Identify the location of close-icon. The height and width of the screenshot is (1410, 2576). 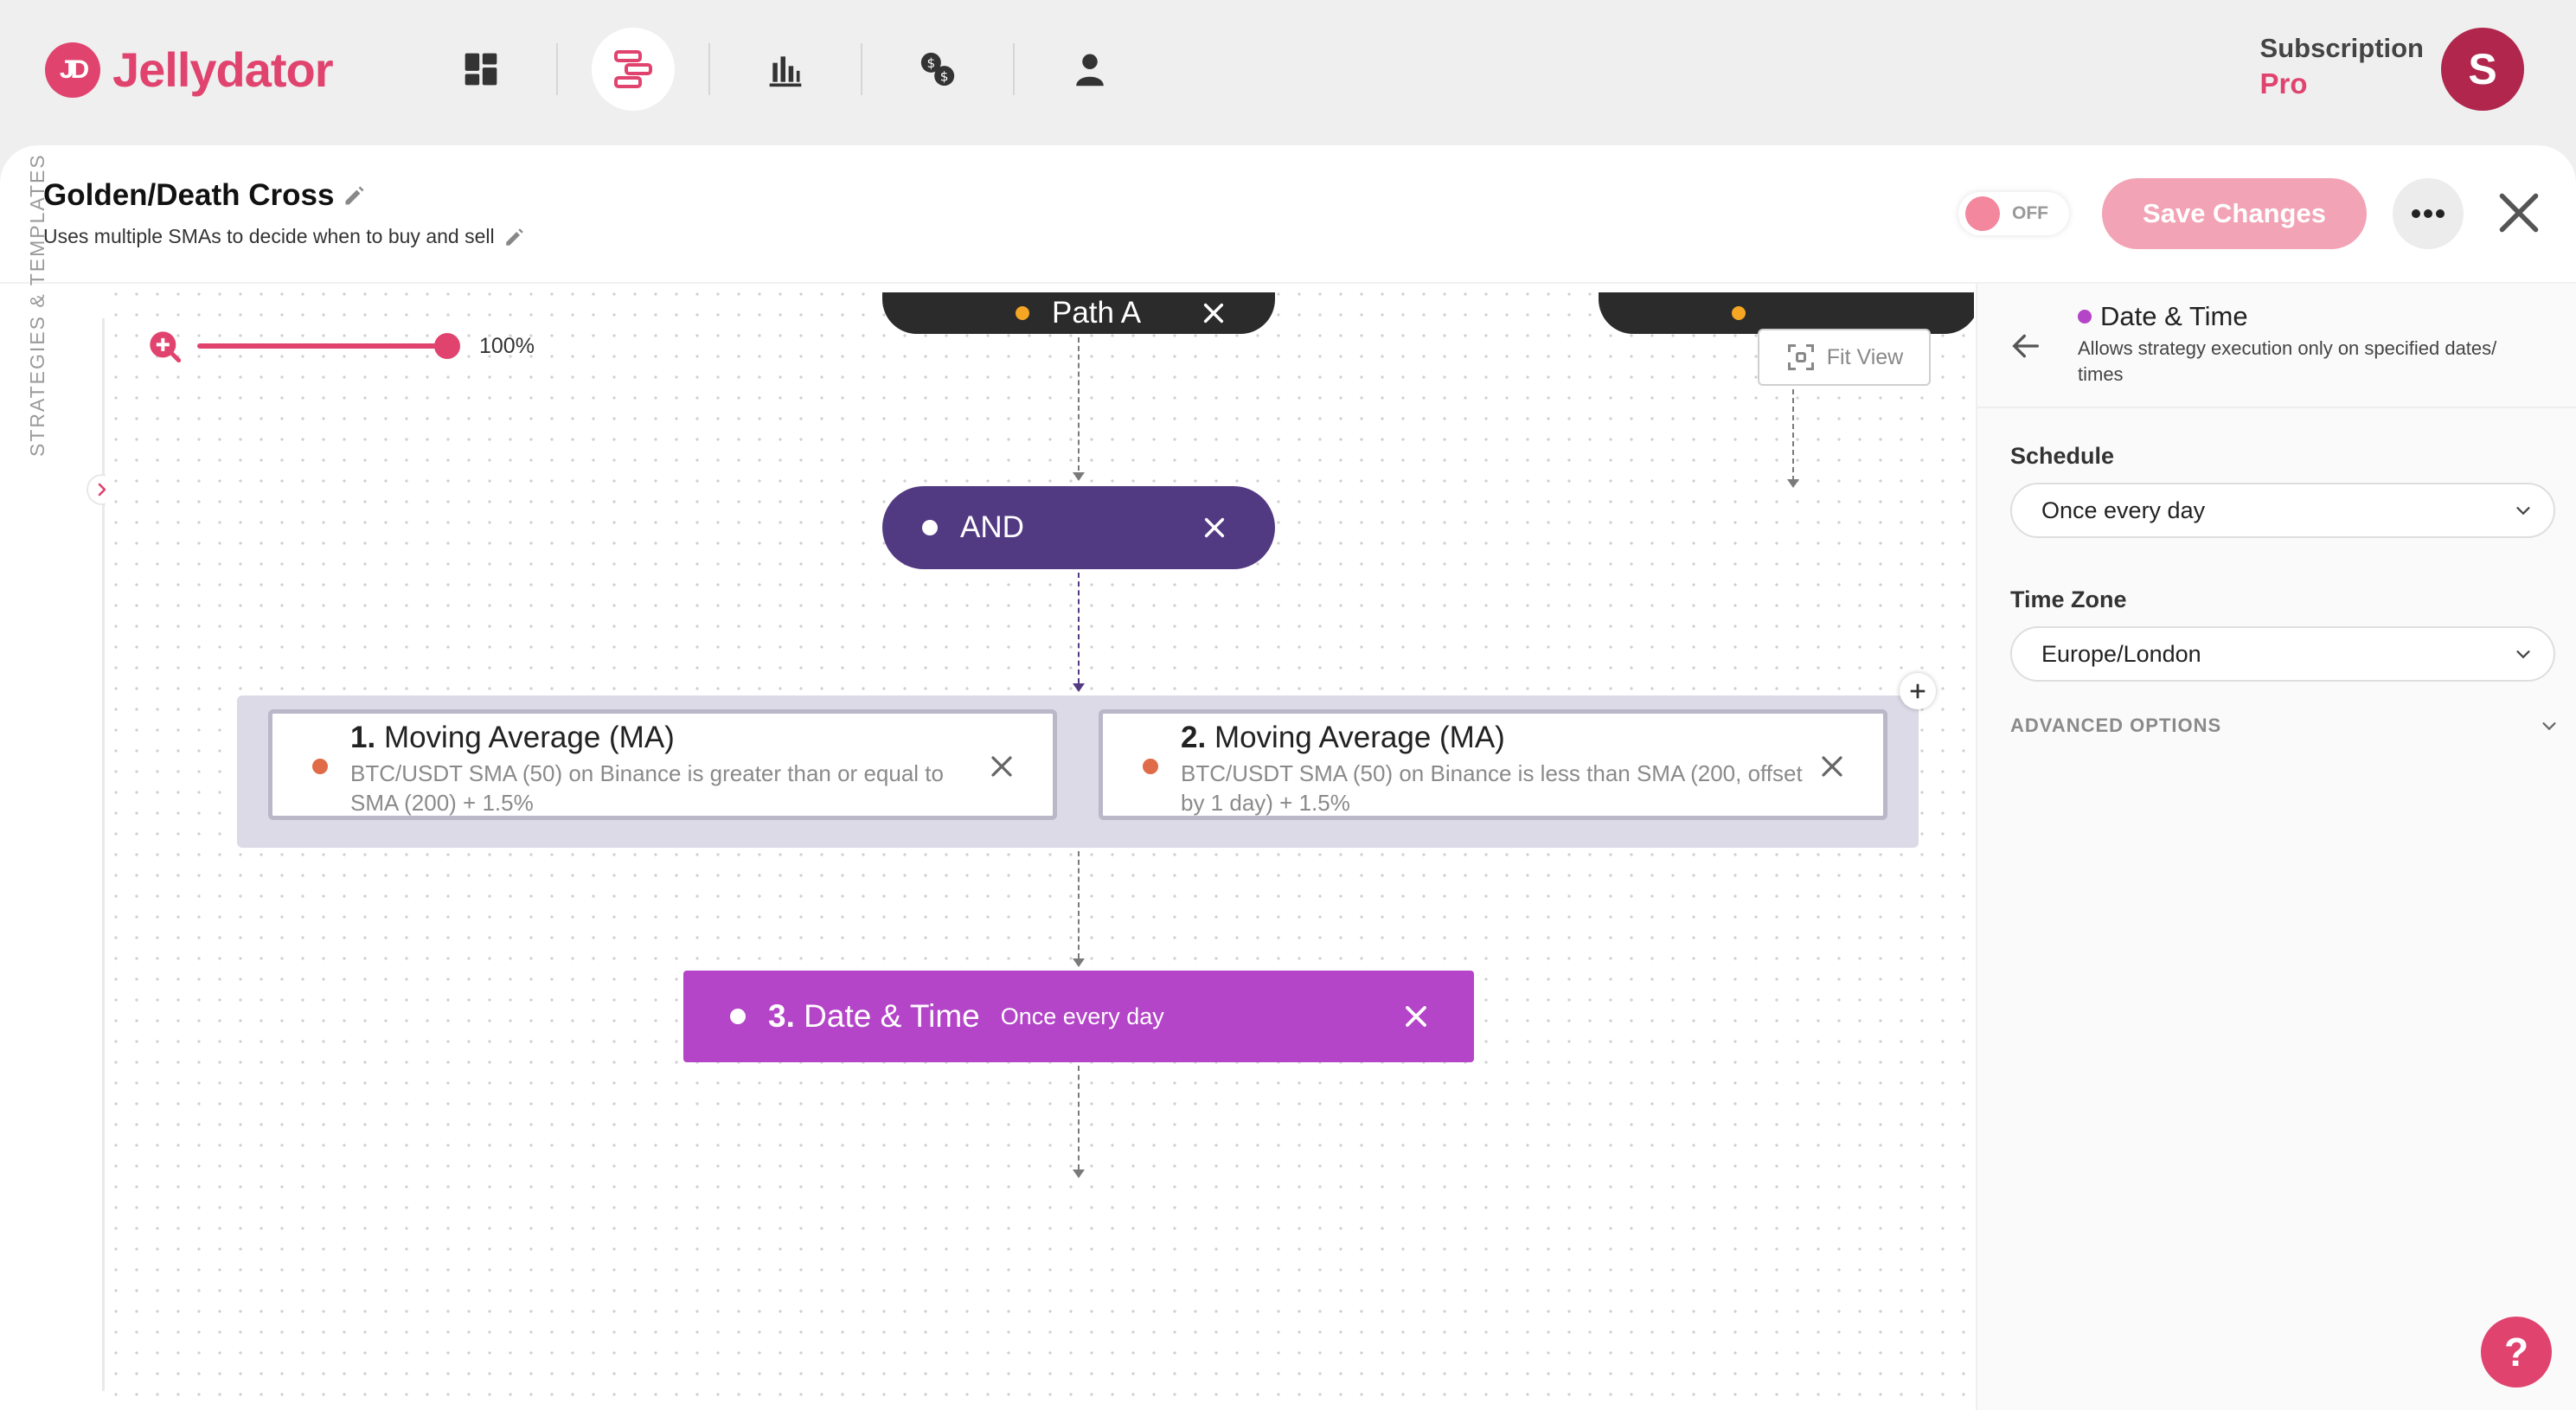
(2519, 213).